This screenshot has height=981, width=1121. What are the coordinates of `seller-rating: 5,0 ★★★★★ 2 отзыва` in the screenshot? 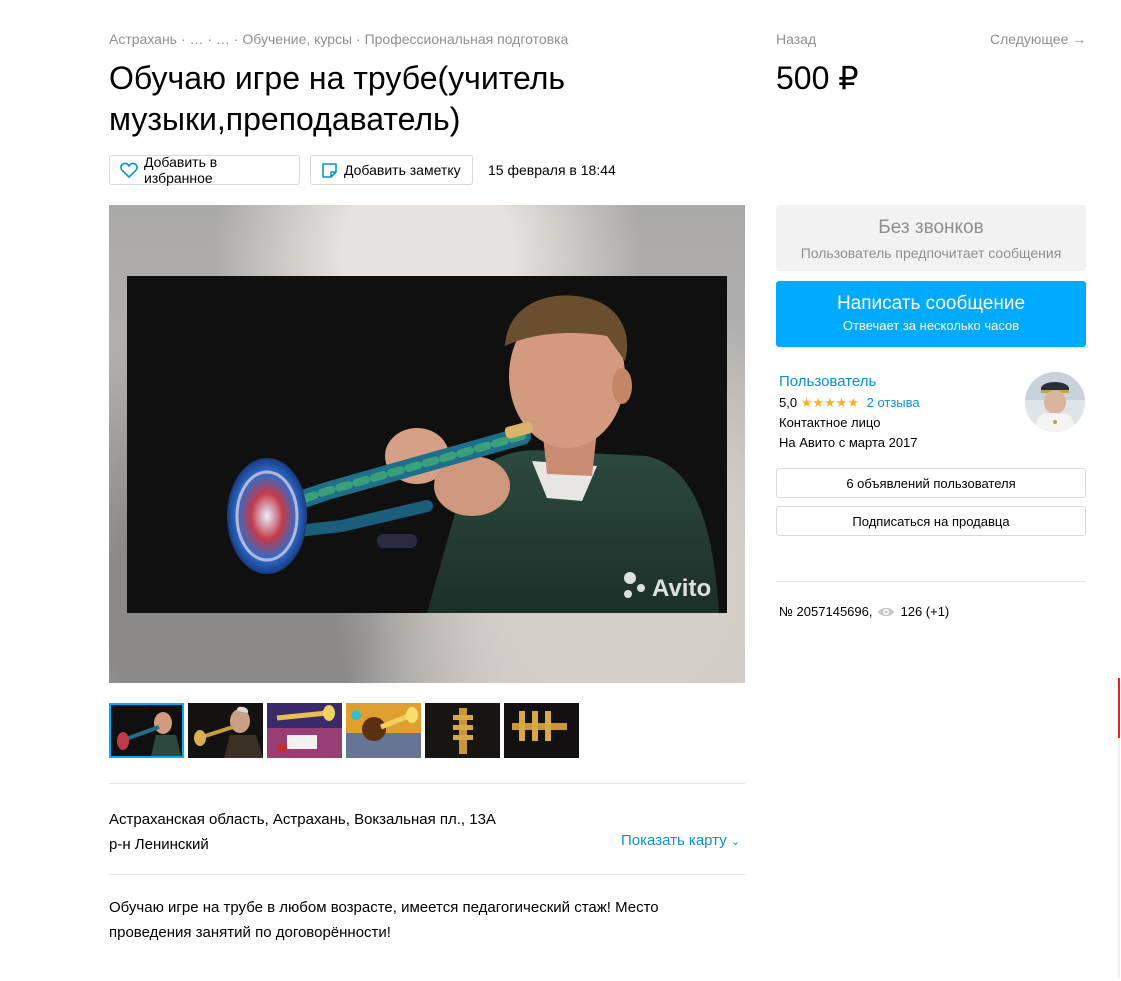 It's located at (849, 403).